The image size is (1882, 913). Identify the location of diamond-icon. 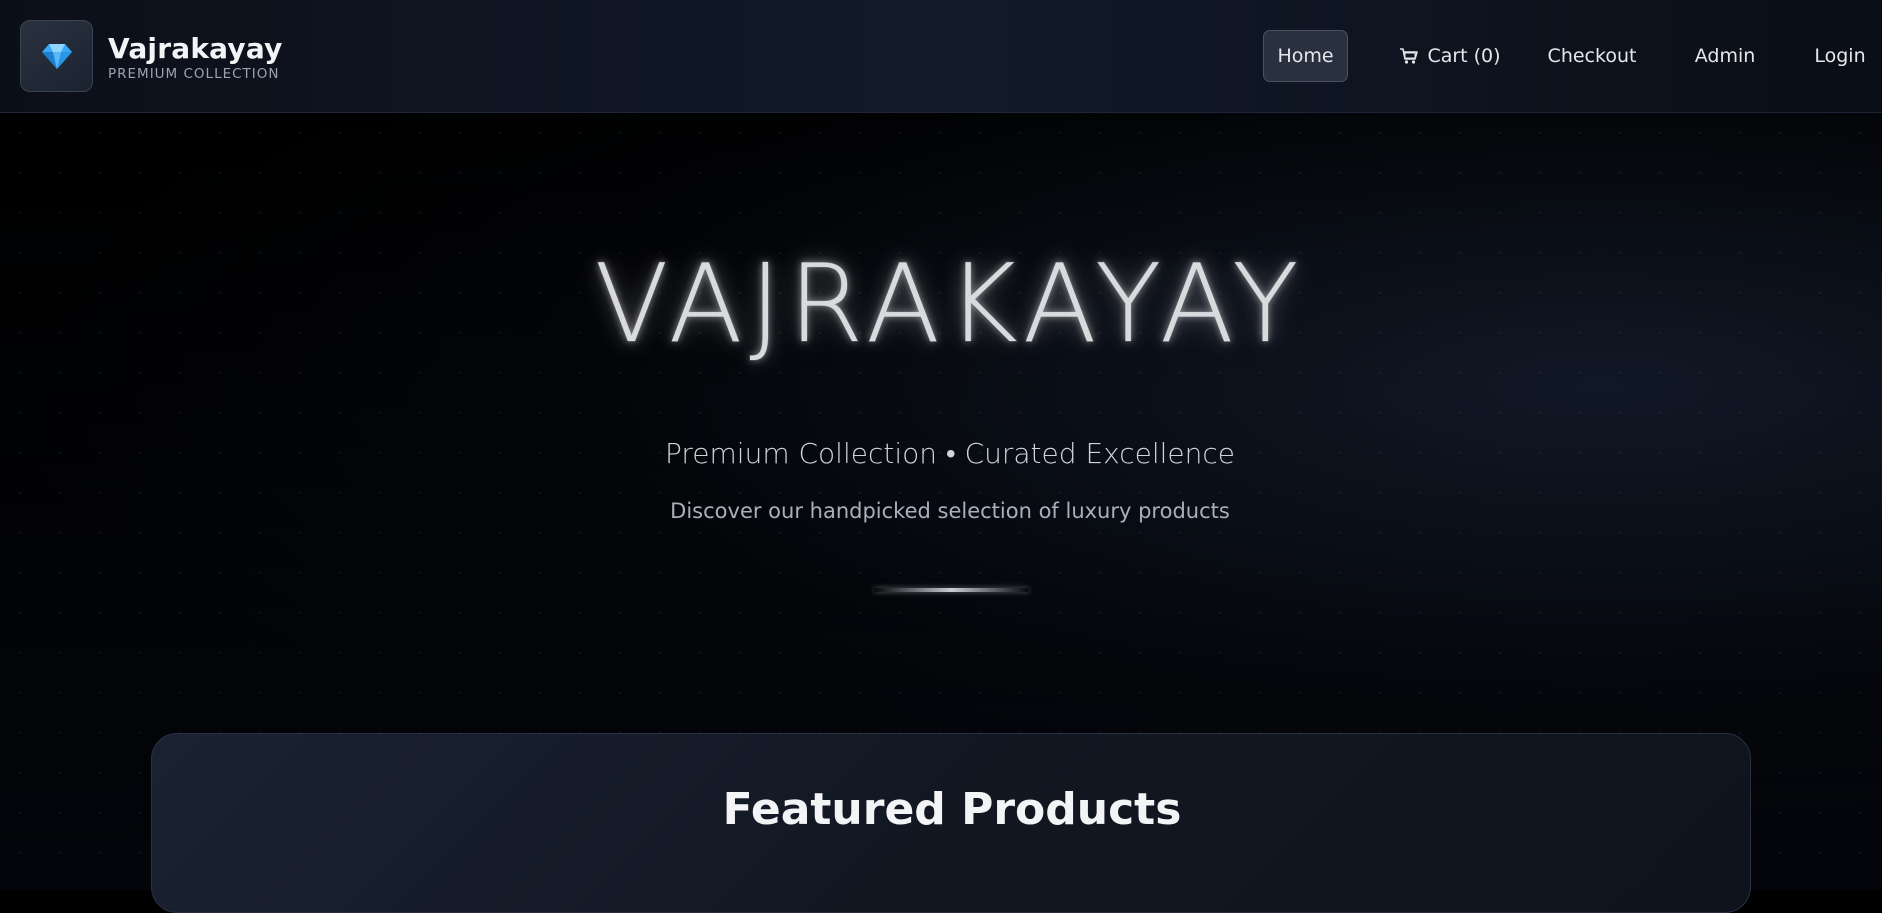
(56, 56).